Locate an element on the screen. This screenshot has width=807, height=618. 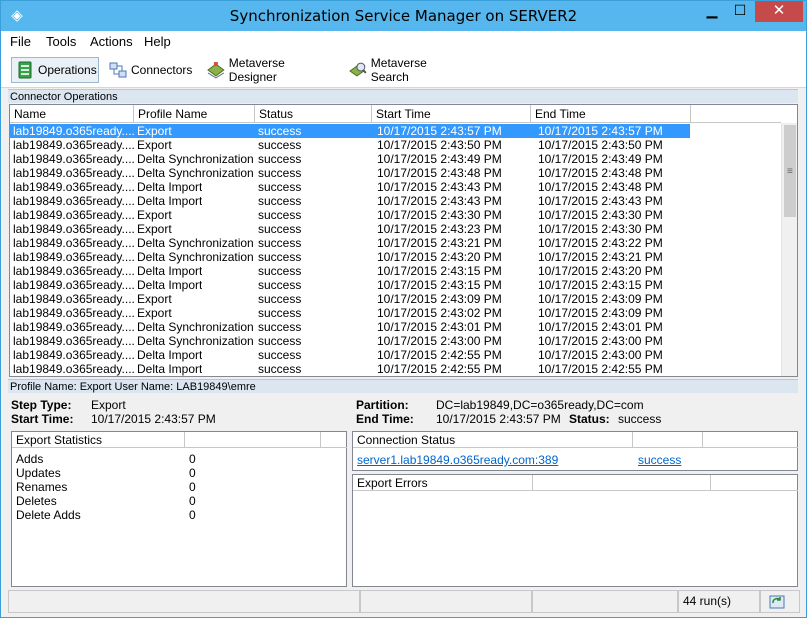
cell-end-time: 10/17/2015 2:43:09 PM is located at coordinates (600, 313).